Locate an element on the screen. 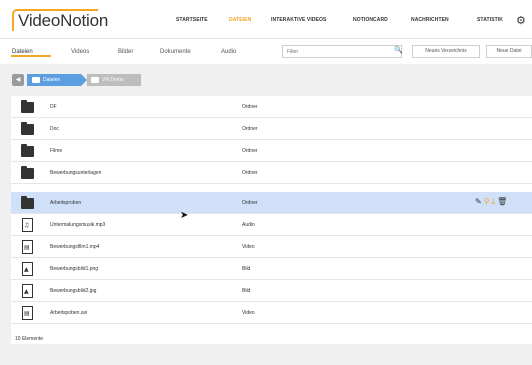  item-name: Untermalungsmusik.mp3 is located at coordinates (78, 225).